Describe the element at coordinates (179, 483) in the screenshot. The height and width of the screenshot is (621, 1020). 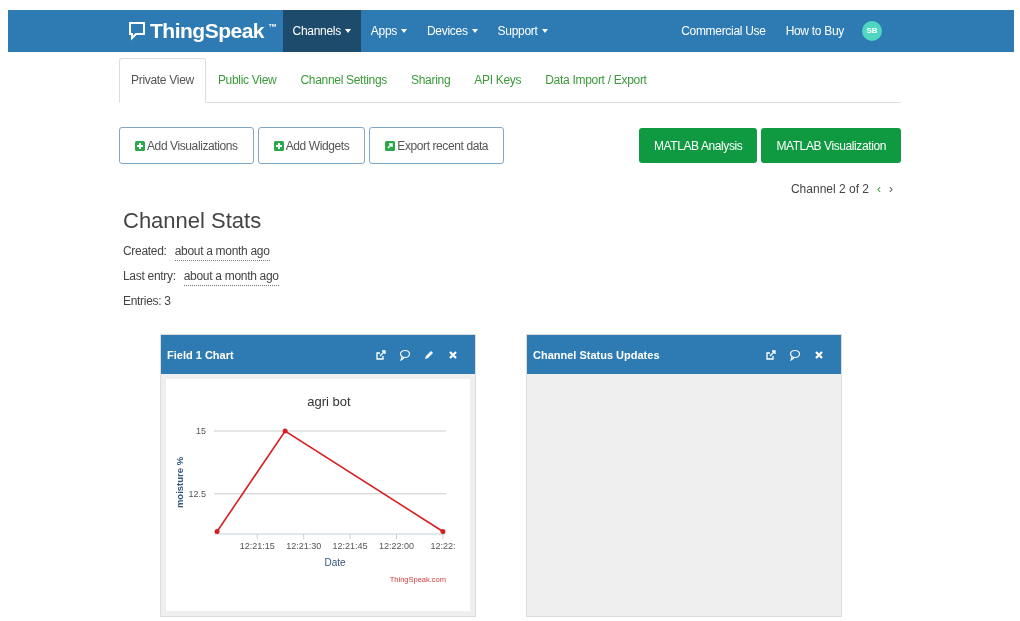
I see `y-axis-label: moisture %` at that location.